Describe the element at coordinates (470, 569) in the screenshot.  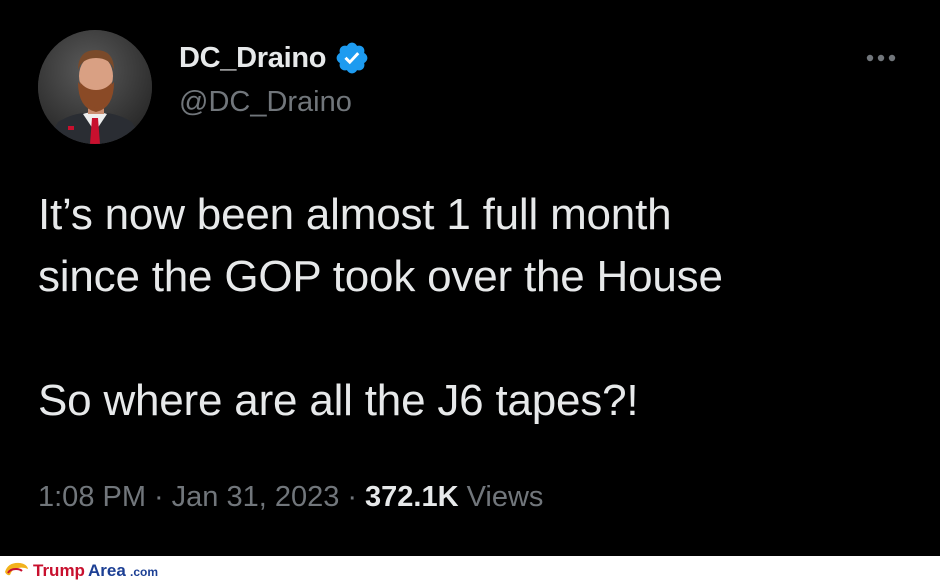
I see `watermark-bar: Trump Area .com` at that location.